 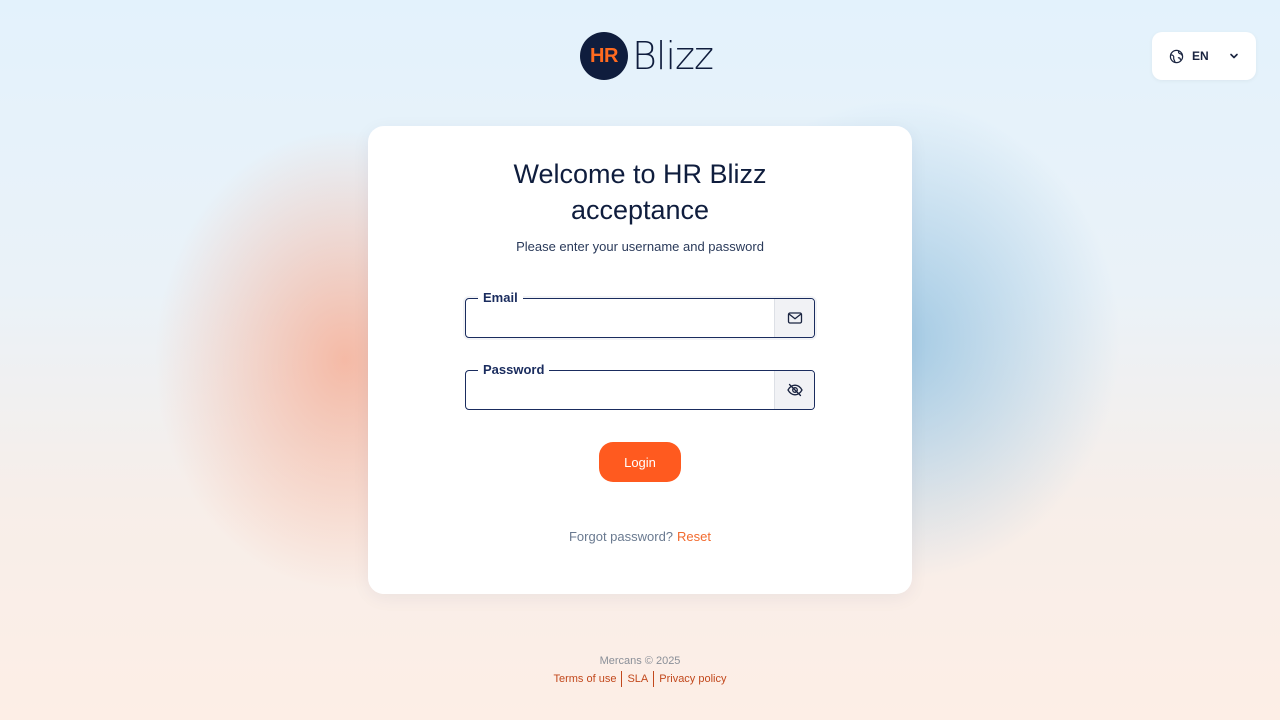 I want to click on footer-links: Terms of use SLA Privacy policy, so click(x=640, y=679).